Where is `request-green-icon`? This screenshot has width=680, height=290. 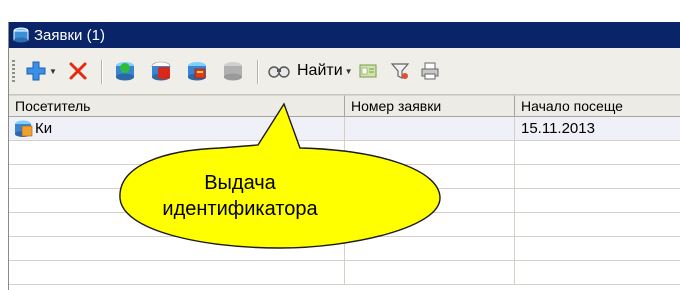
request-green-icon is located at coordinates (125, 71).